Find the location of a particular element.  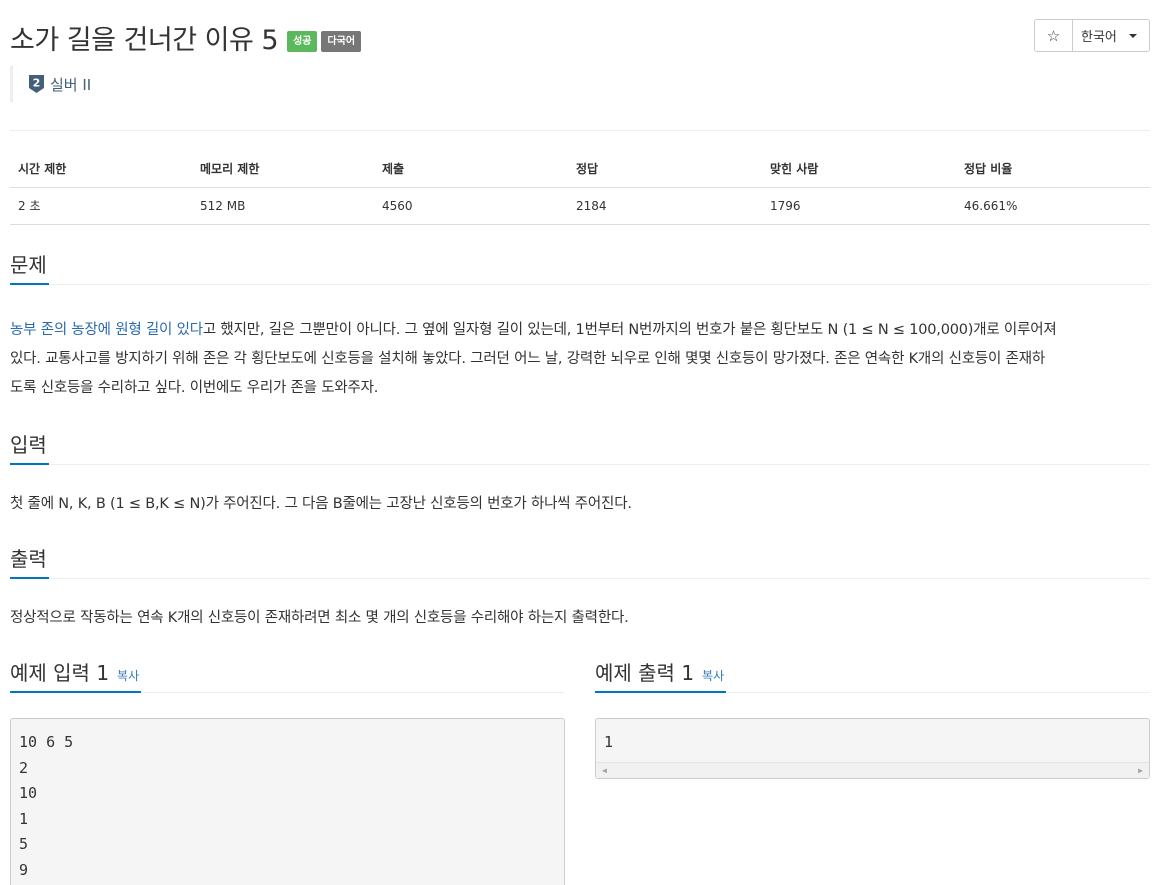

tier-block: 2 실버 II is located at coordinates (50, 84).